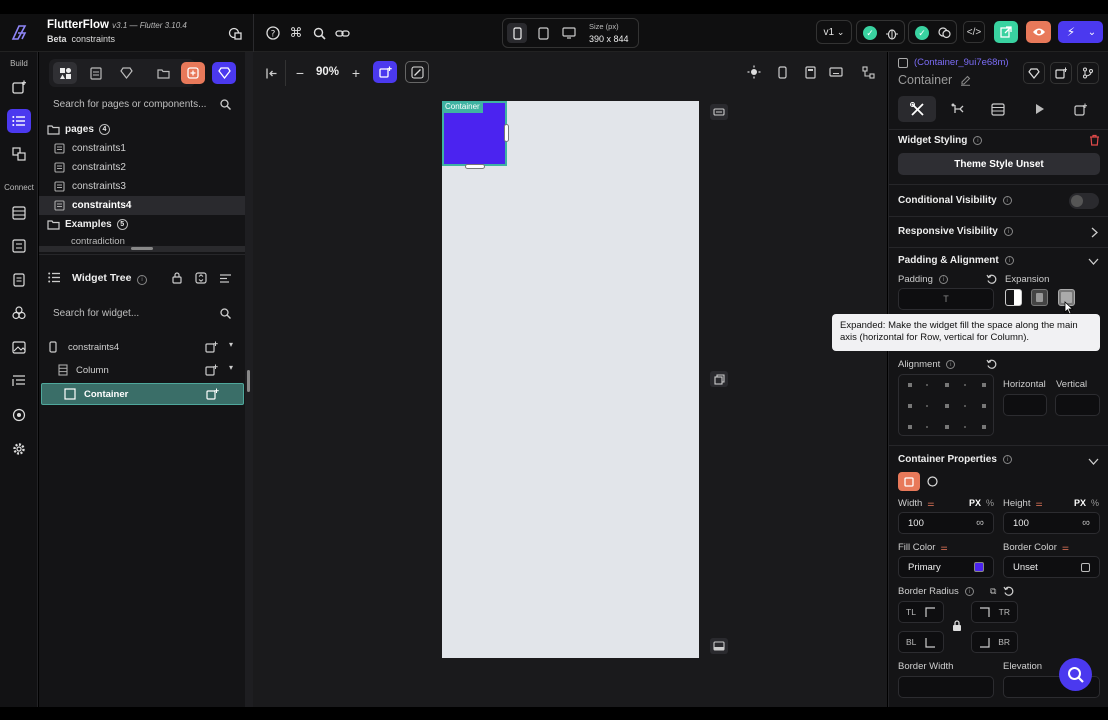 The height and width of the screenshot is (720, 1108). What do you see at coordinates (224, 73) in the screenshot?
I see `add-component-icon` at bounding box center [224, 73].